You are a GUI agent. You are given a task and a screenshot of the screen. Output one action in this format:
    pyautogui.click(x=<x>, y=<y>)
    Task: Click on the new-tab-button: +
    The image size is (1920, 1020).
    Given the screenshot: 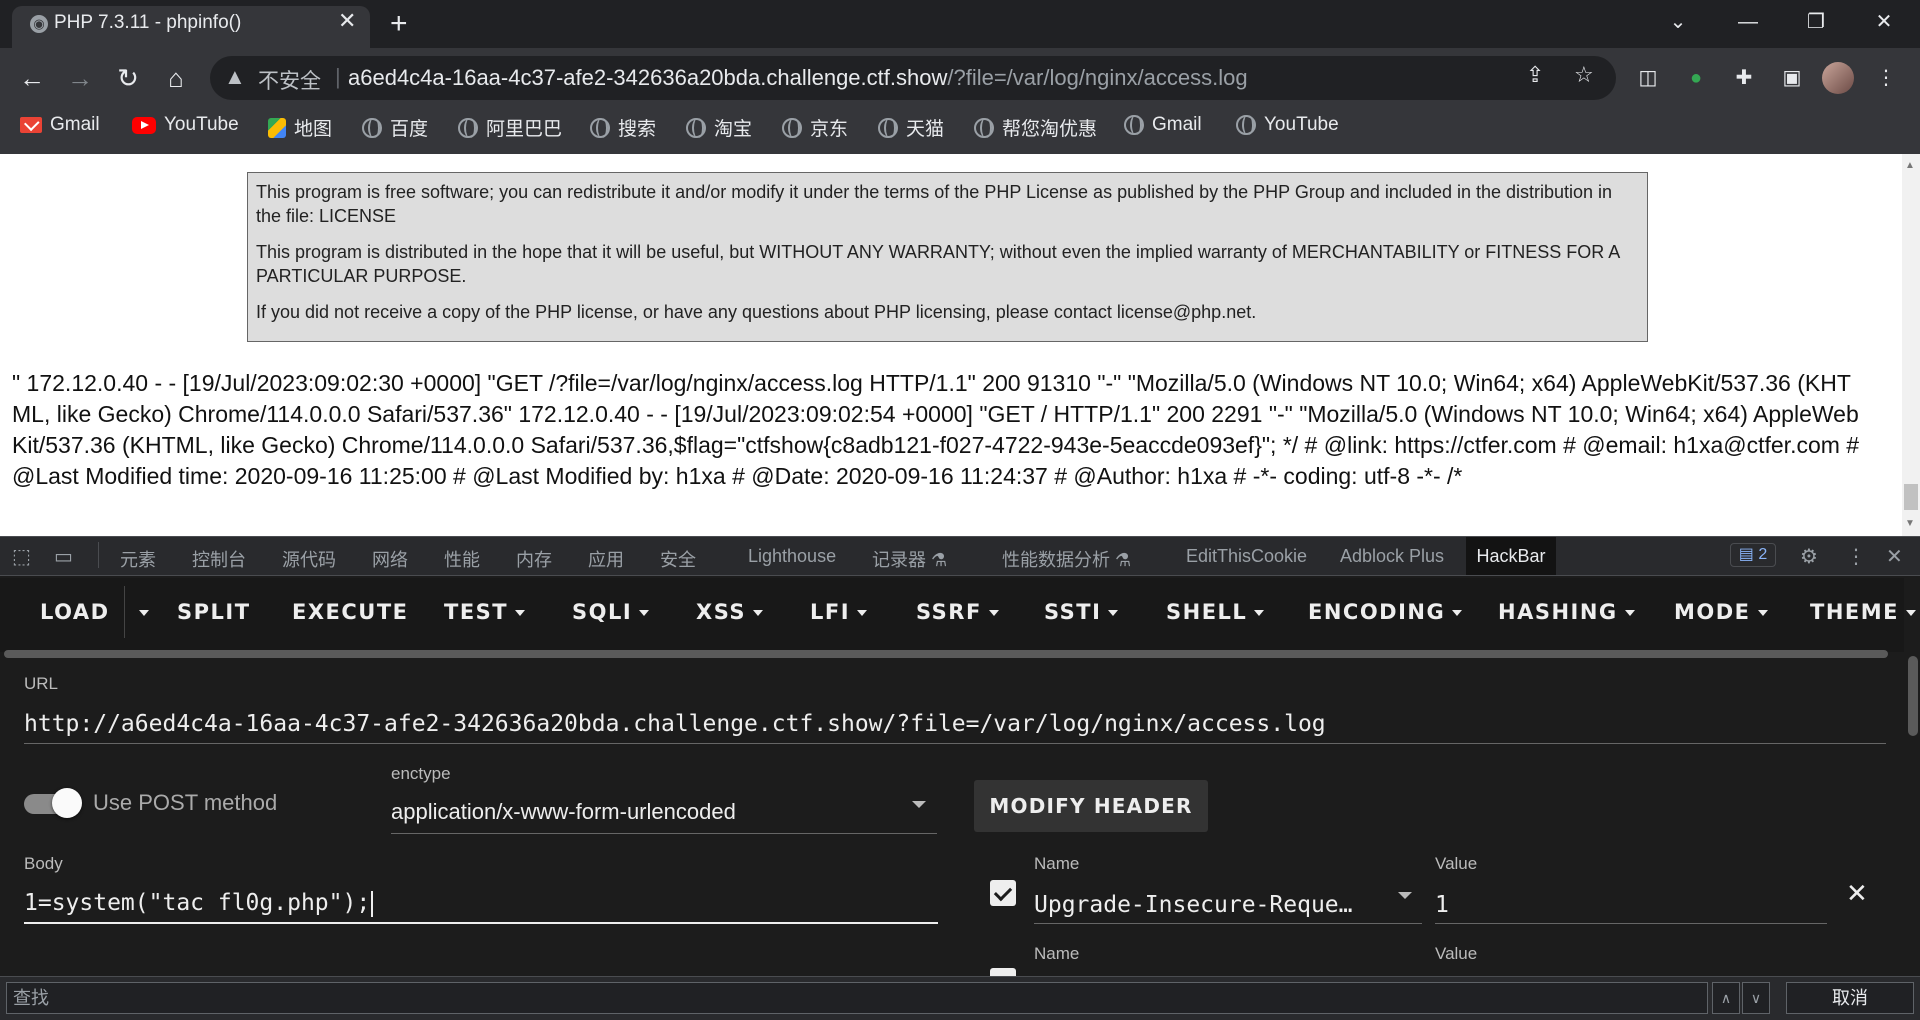 What is the action you would take?
    pyautogui.click(x=399, y=24)
    